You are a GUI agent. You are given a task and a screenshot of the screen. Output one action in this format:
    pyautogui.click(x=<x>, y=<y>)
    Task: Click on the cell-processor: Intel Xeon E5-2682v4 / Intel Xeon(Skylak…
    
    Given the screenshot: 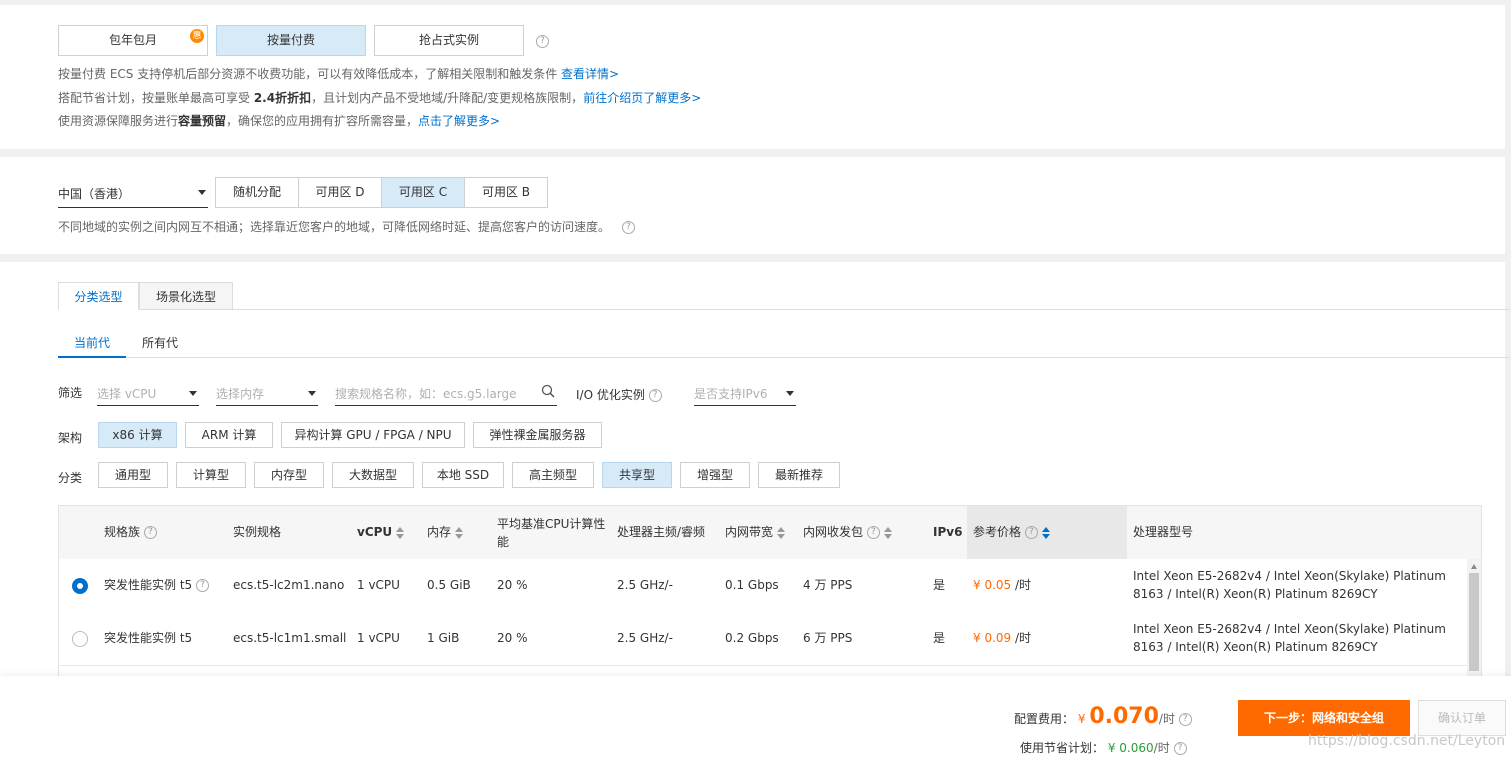 What is the action you would take?
    pyautogui.click(x=1289, y=638)
    